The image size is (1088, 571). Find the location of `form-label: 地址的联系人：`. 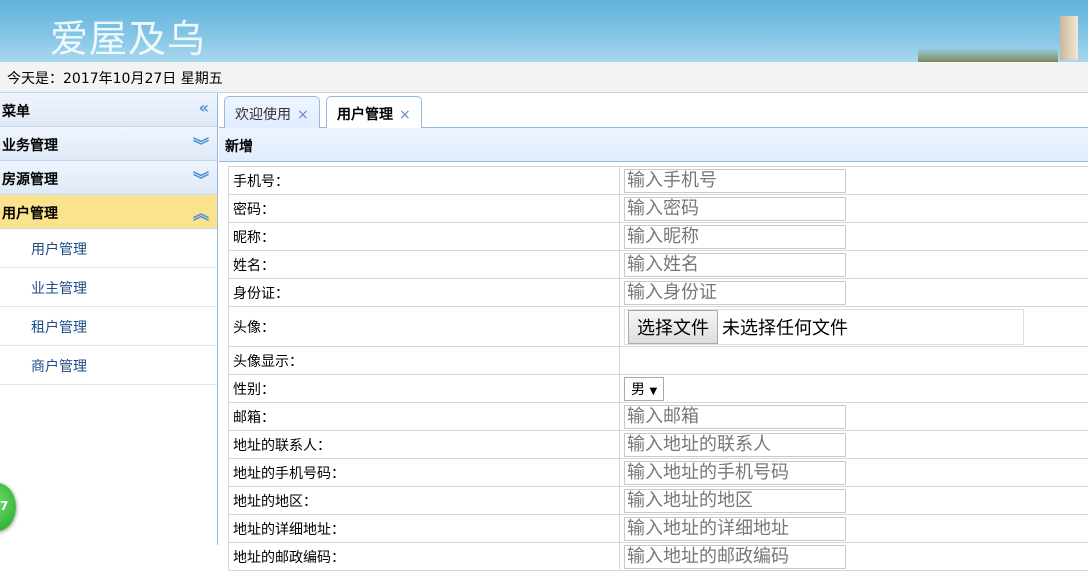

form-label: 地址的联系人： is located at coordinates (424, 445).